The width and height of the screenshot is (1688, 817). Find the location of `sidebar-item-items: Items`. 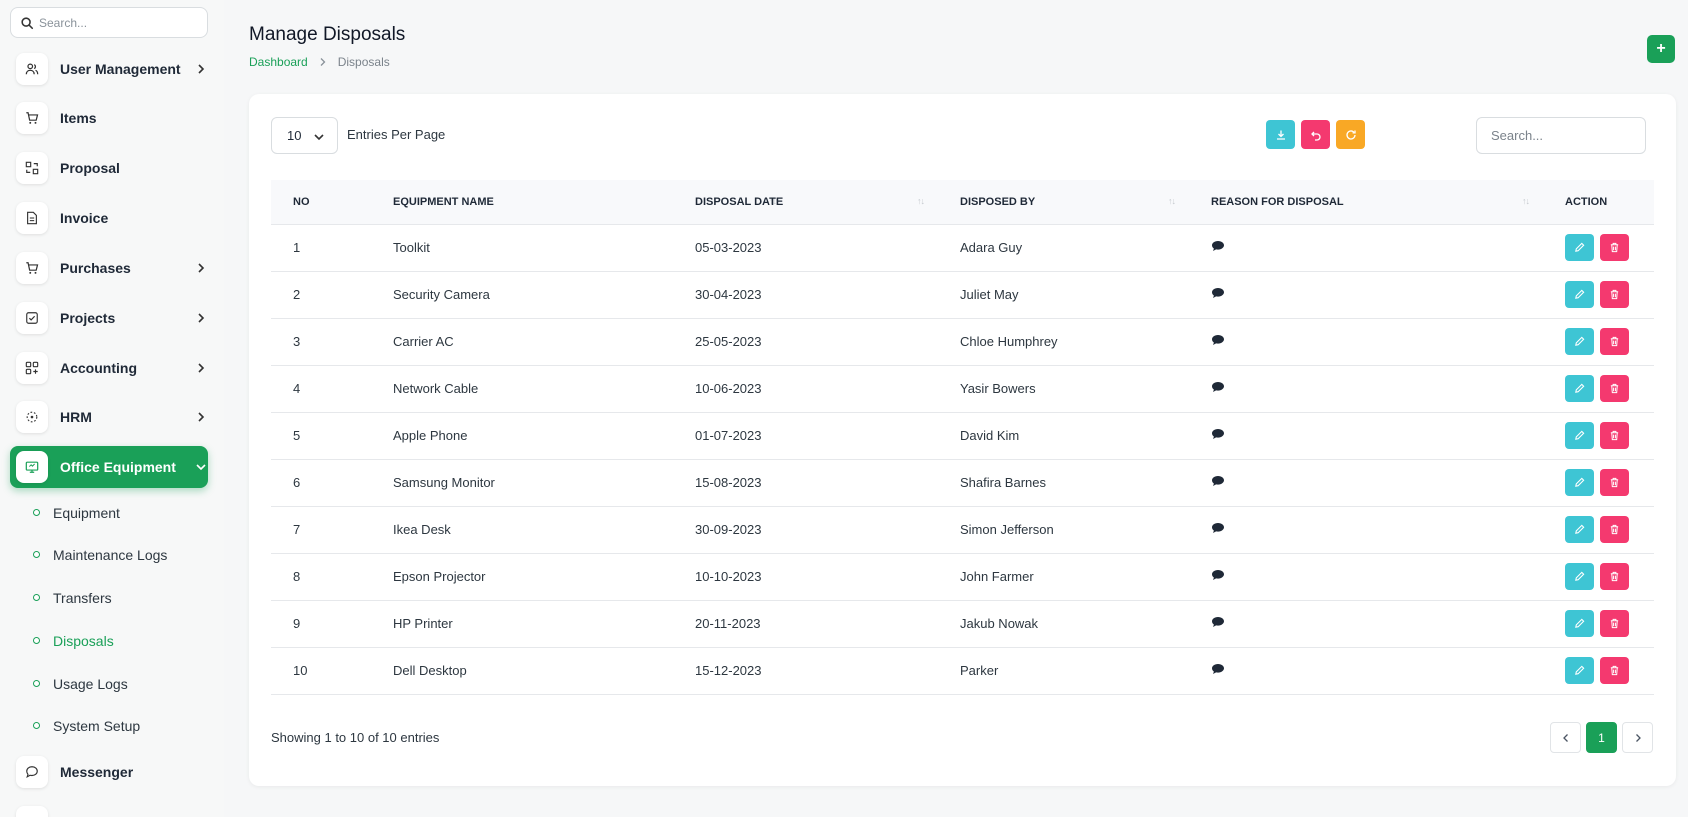

sidebar-item-items: Items is located at coordinates (109, 118).